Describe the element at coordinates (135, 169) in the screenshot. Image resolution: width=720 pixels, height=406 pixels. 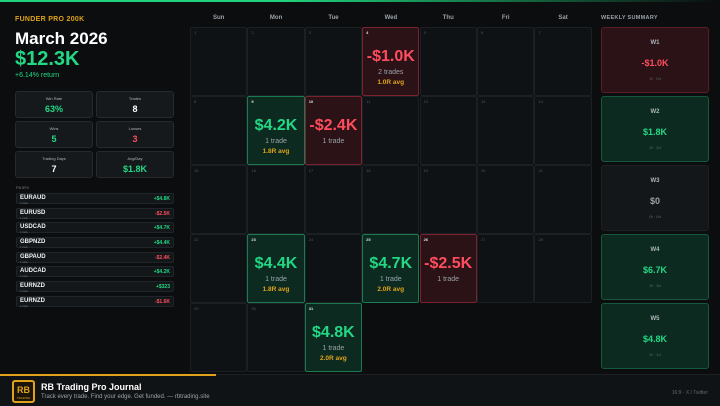
I see `stat-value: $1.8K` at that location.